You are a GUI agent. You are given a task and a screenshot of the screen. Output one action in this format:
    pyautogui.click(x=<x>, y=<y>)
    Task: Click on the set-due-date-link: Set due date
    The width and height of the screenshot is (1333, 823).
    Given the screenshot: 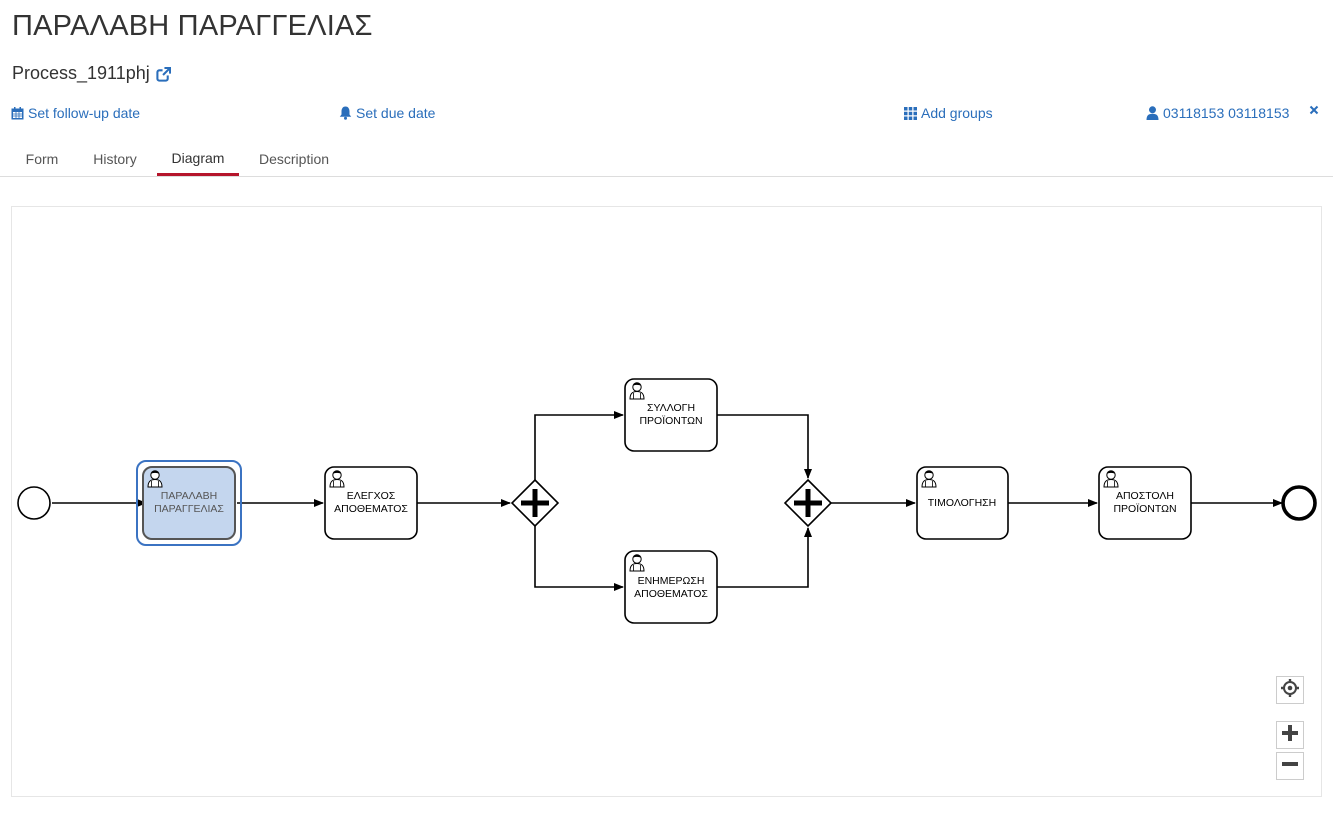 What is the action you would take?
    pyautogui.click(x=387, y=113)
    